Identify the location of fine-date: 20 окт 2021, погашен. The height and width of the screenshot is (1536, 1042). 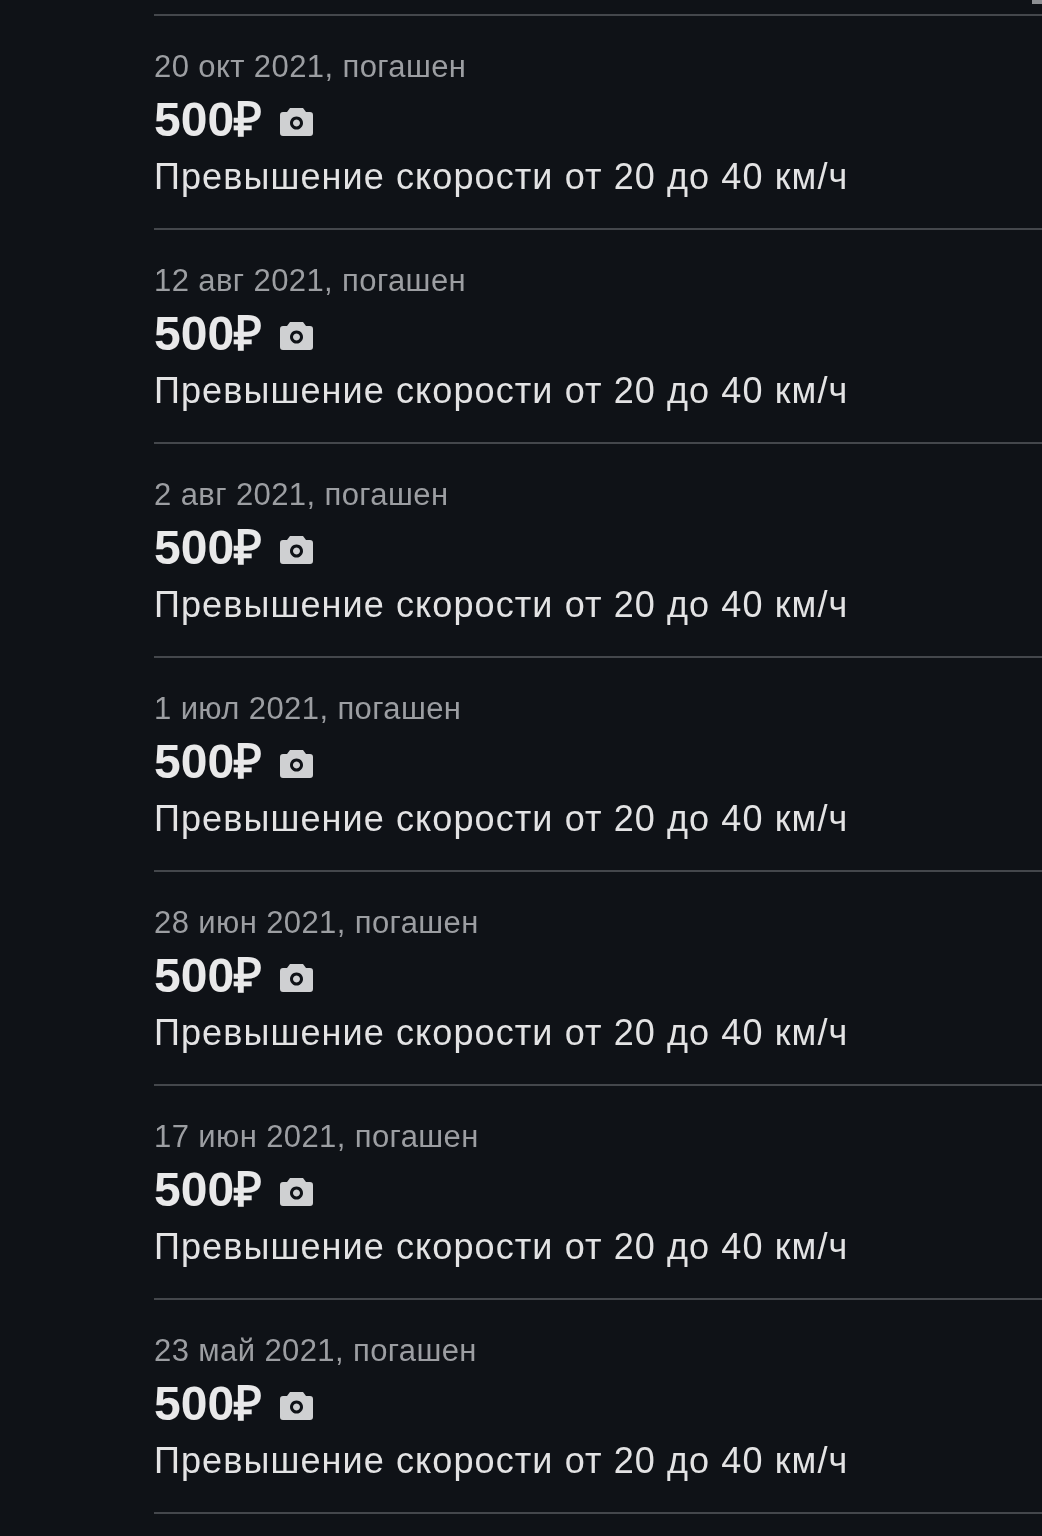
(311, 67).